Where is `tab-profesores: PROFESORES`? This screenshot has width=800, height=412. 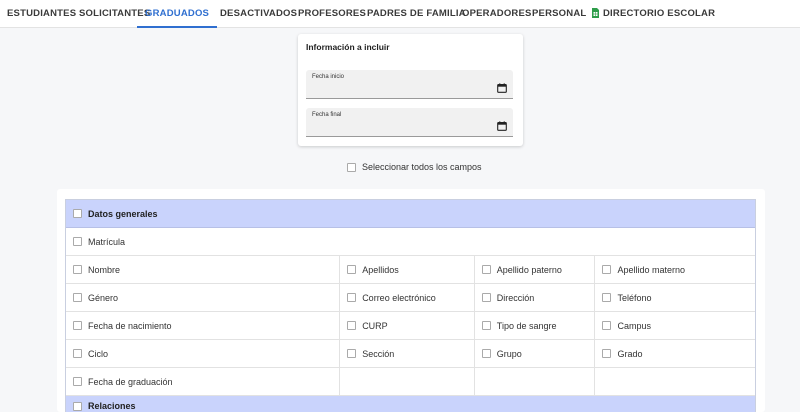
tab-profesores: PROFESORES is located at coordinates (332, 14).